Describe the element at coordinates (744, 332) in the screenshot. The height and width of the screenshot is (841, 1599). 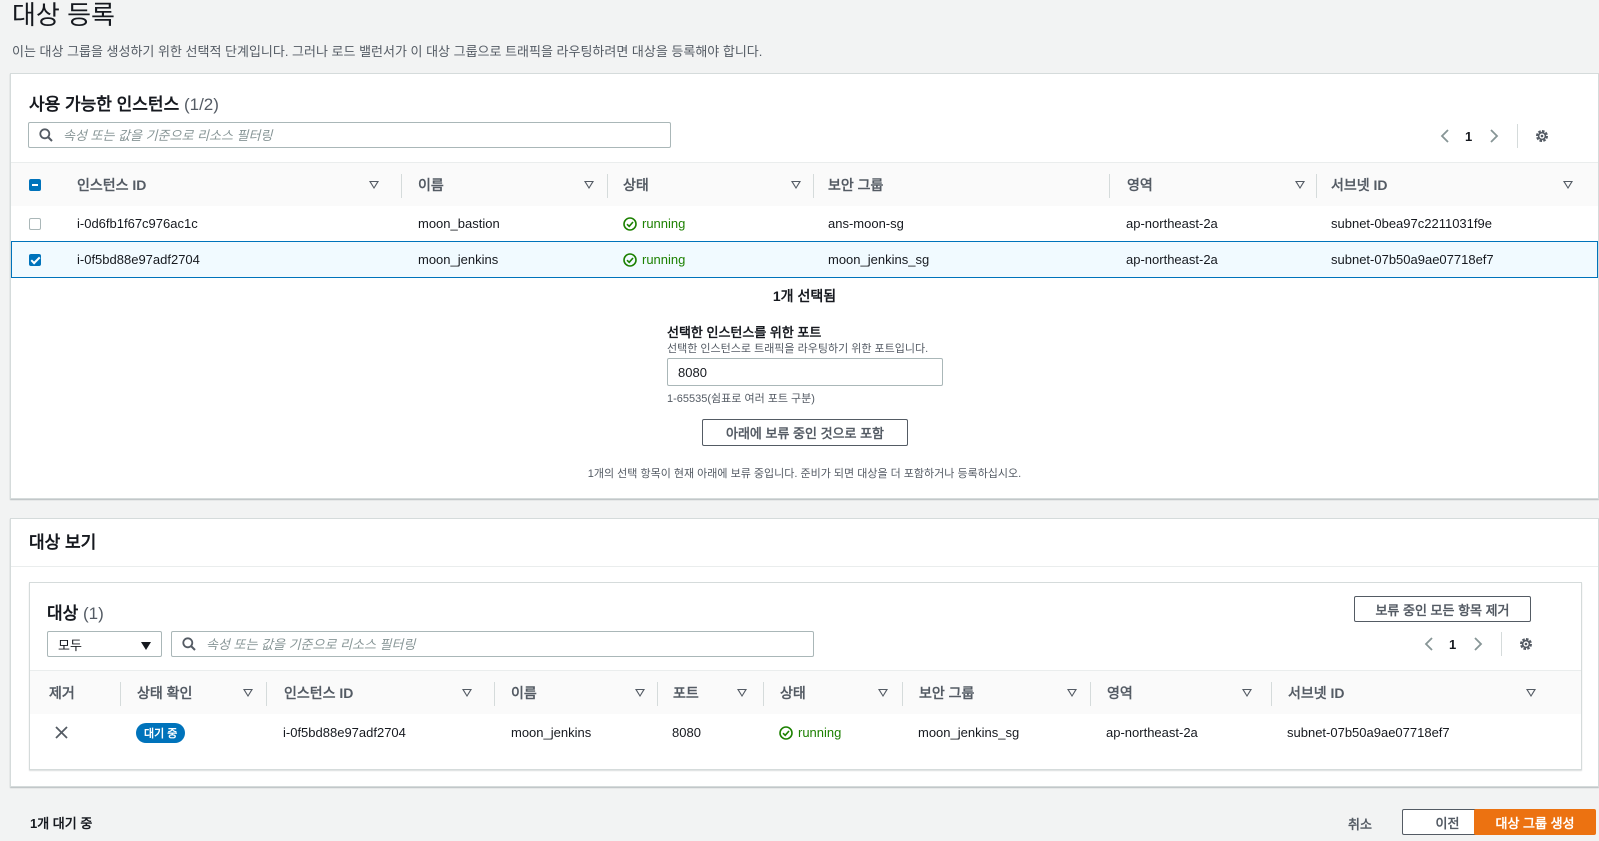
I see `port-label: 선택한 인스턴스를 위한 포트` at that location.